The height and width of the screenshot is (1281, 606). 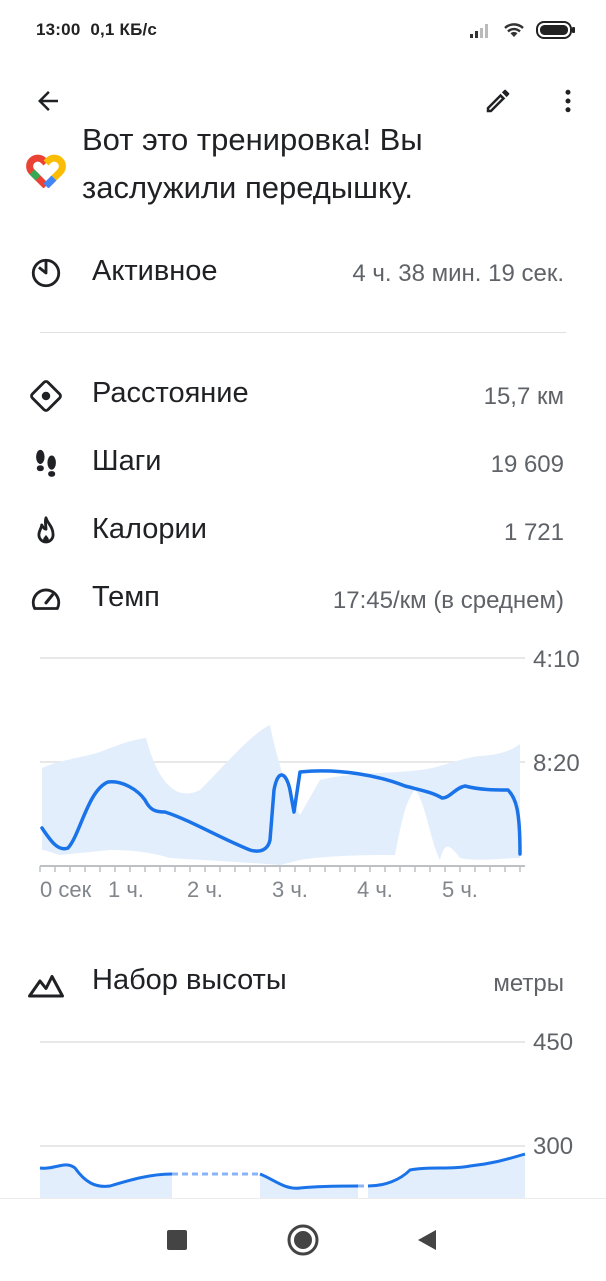 What do you see at coordinates (66, 889) in the screenshot?
I see `pace-x-label: 0 сек` at bounding box center [66, 889].